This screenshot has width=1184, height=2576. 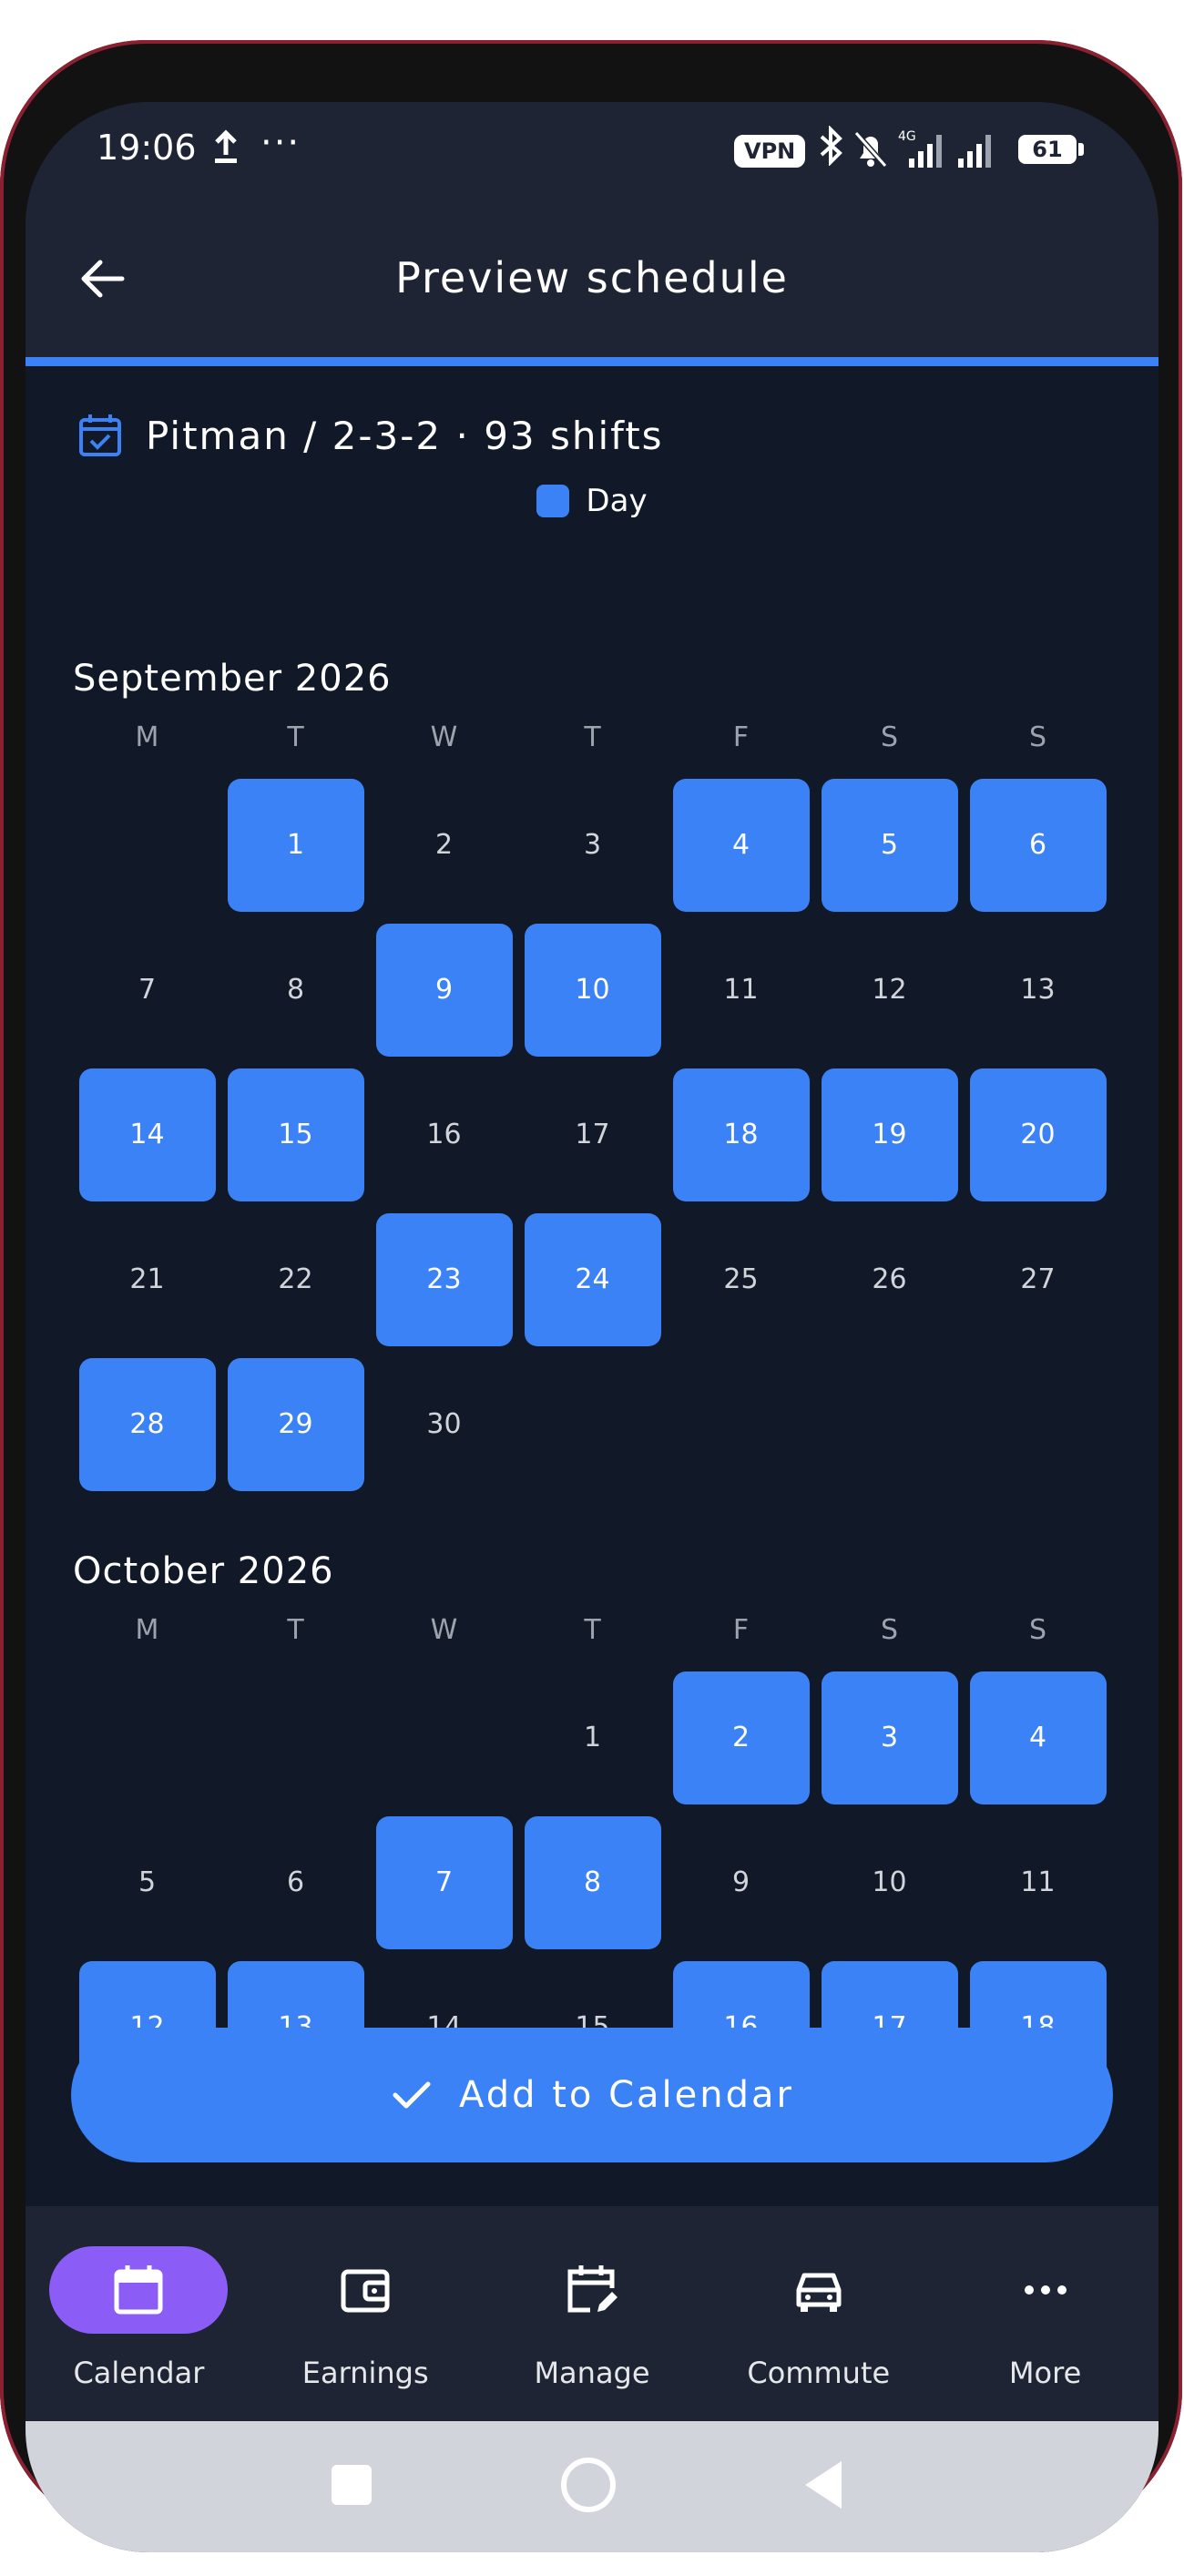 What do you see at coordinates (147, 737) in the screenshot?
I see `weekday-label: M` at bounding box center [147, 737].